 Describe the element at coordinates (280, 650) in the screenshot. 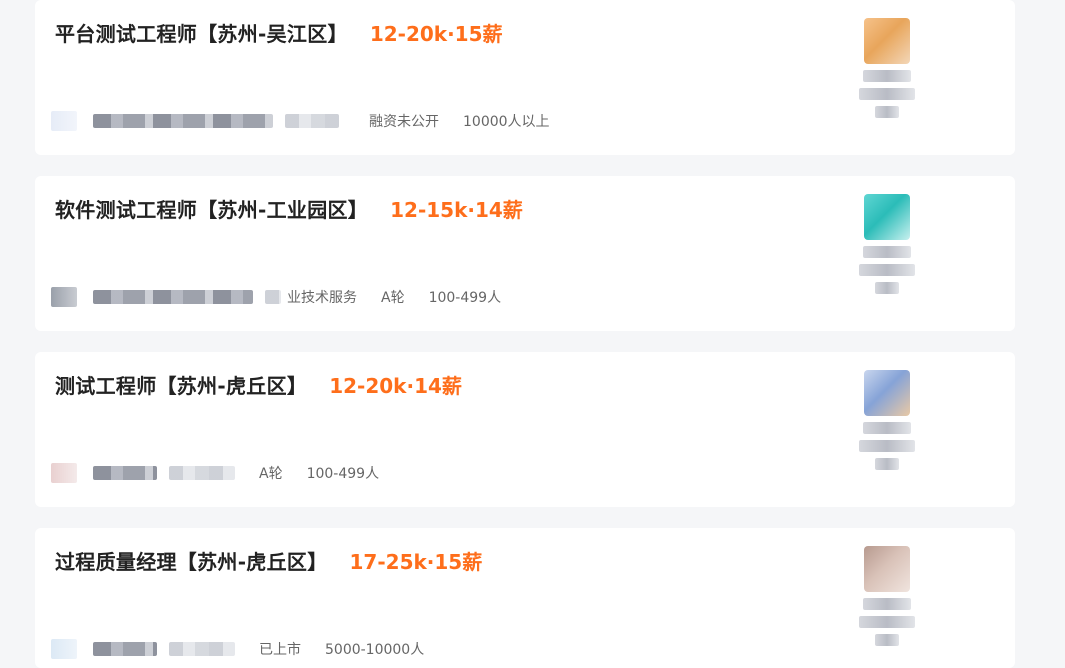

I see `company-funding: 已上市` at that location.